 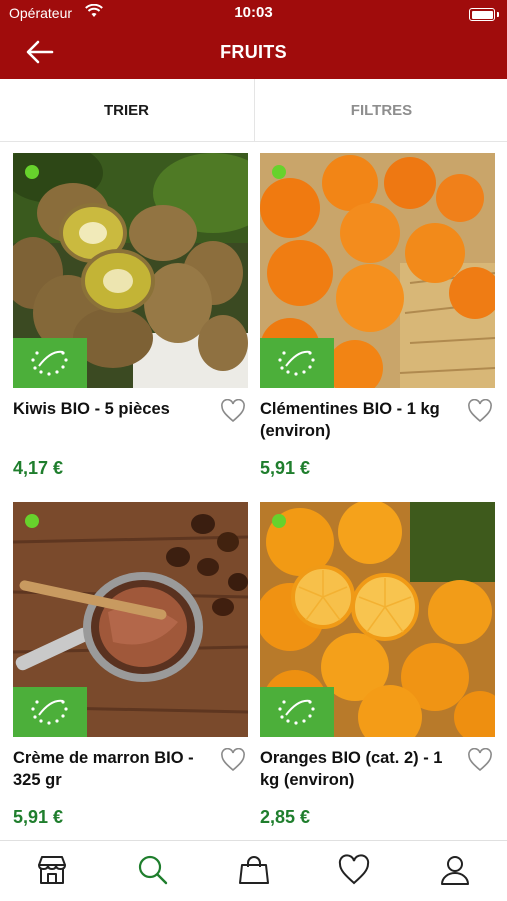 I want to click on bag-icon, so click(x=254, y=870).